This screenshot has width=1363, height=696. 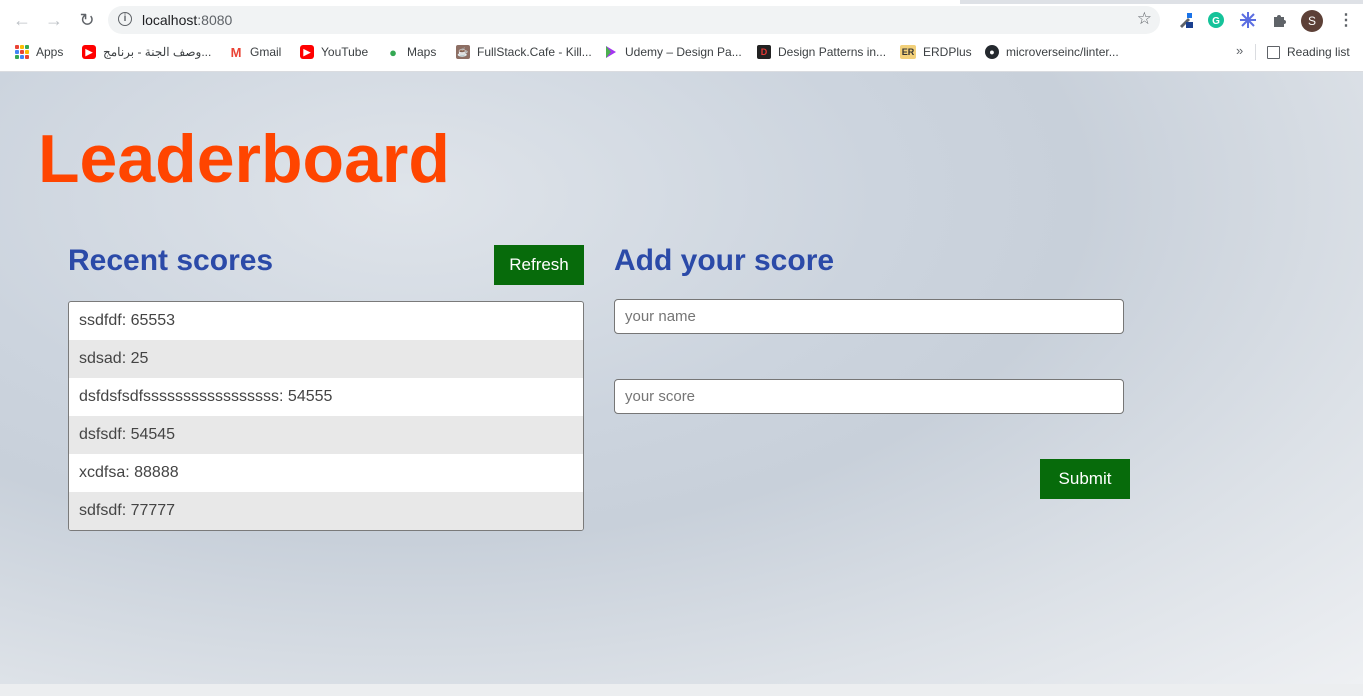 What do you see at coordinates (869, 316) in the screenshot?
I see `name-input` at bounding box center [869, 316].